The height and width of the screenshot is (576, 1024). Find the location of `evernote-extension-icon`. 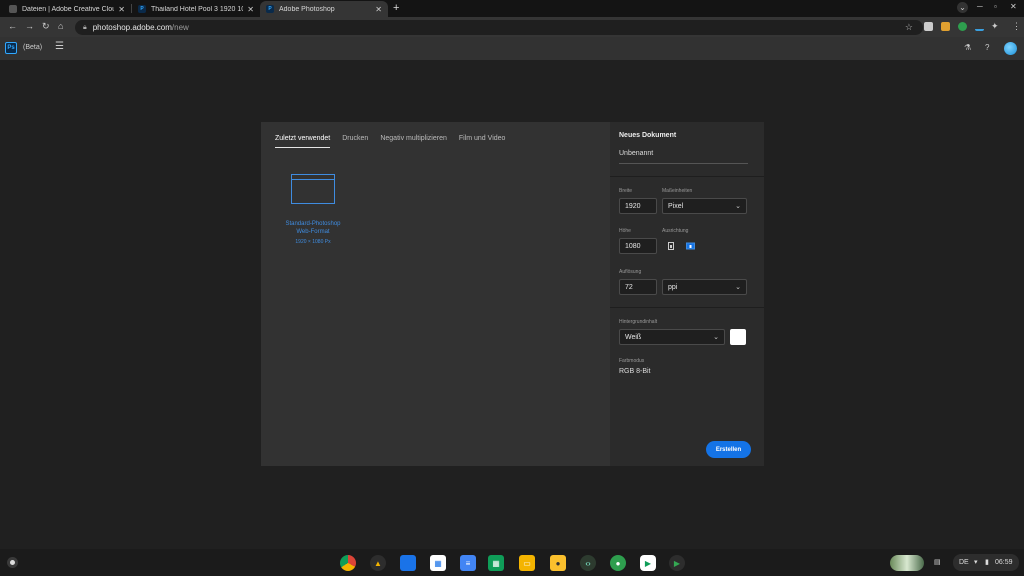

evernote-extension-icon is located at coordinates (962, 26).